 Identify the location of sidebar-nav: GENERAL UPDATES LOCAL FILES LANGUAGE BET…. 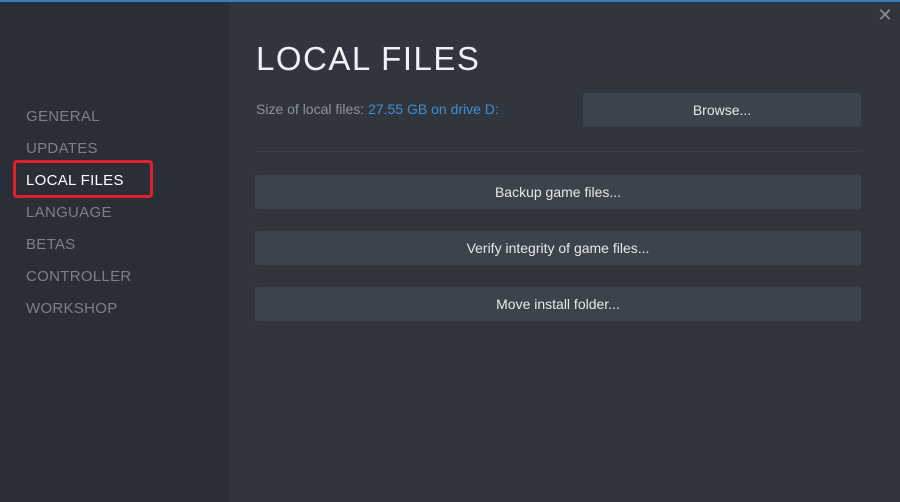
(79, 218).